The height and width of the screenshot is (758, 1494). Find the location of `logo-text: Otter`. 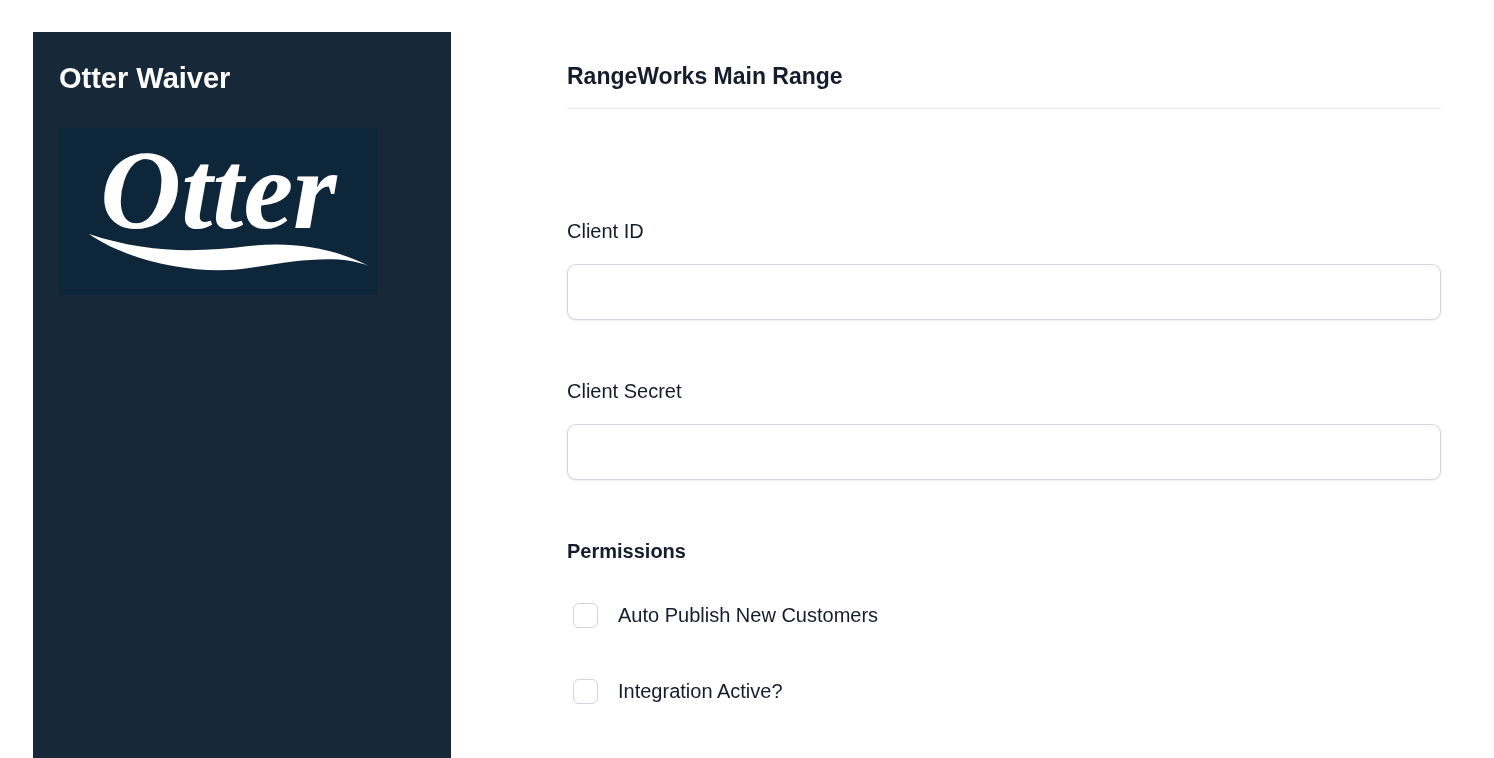

logo-text: Otter is located at coordinates (218, 190).